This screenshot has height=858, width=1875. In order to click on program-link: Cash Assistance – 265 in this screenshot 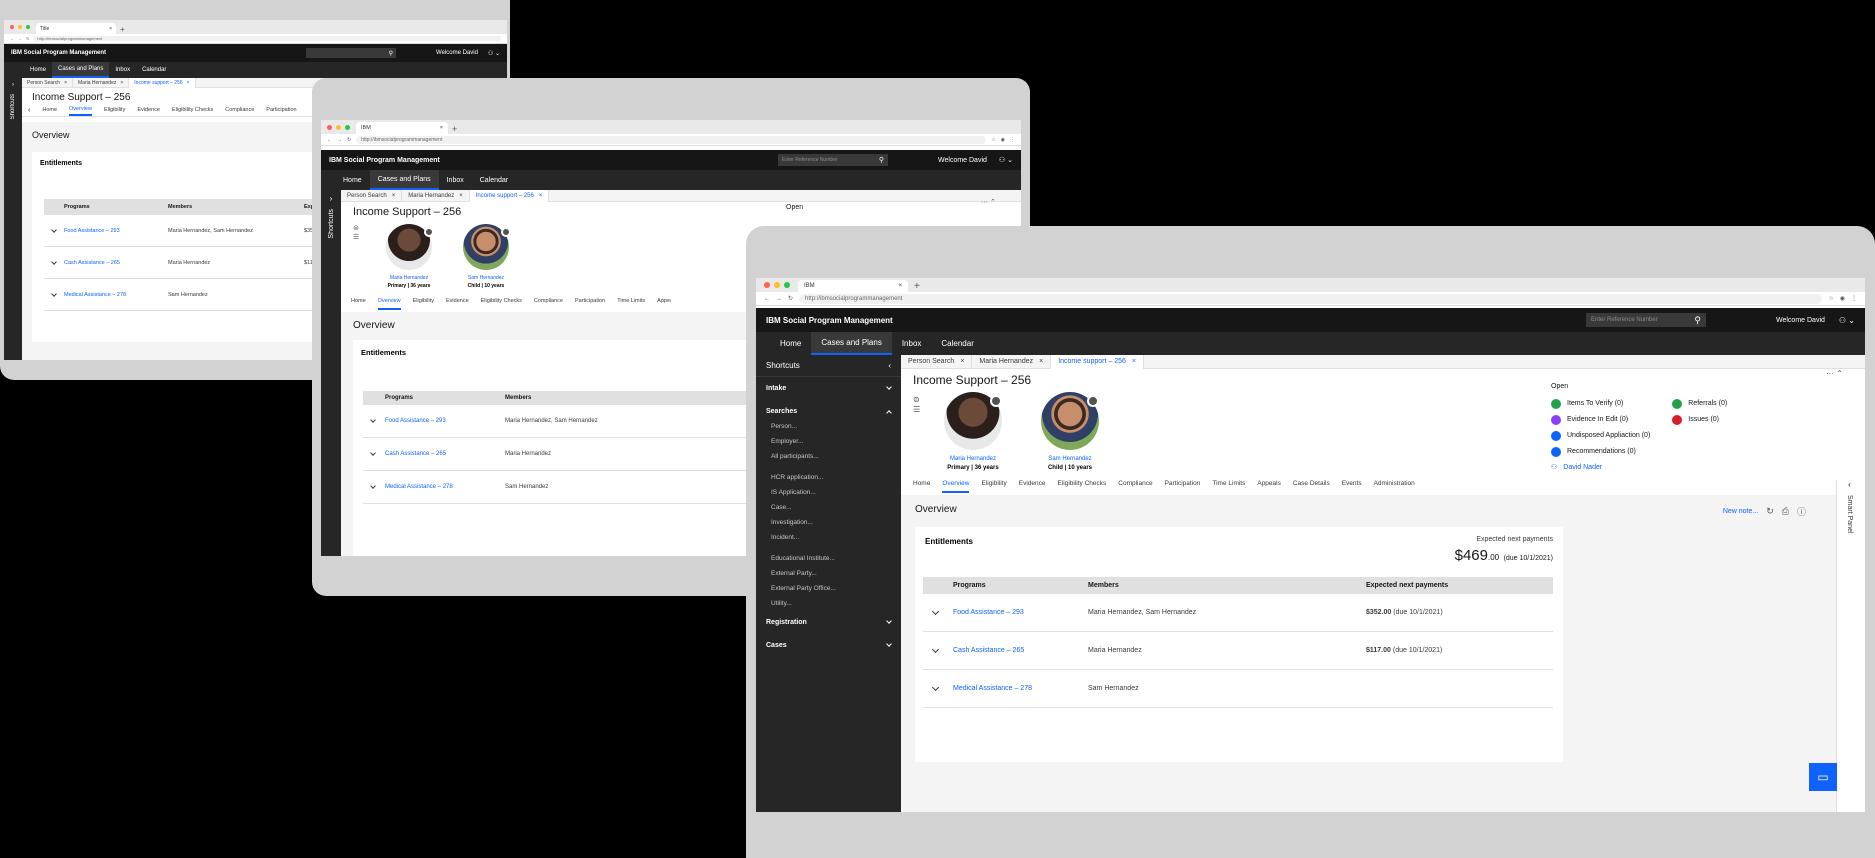, I will do `click(116, 263)`.